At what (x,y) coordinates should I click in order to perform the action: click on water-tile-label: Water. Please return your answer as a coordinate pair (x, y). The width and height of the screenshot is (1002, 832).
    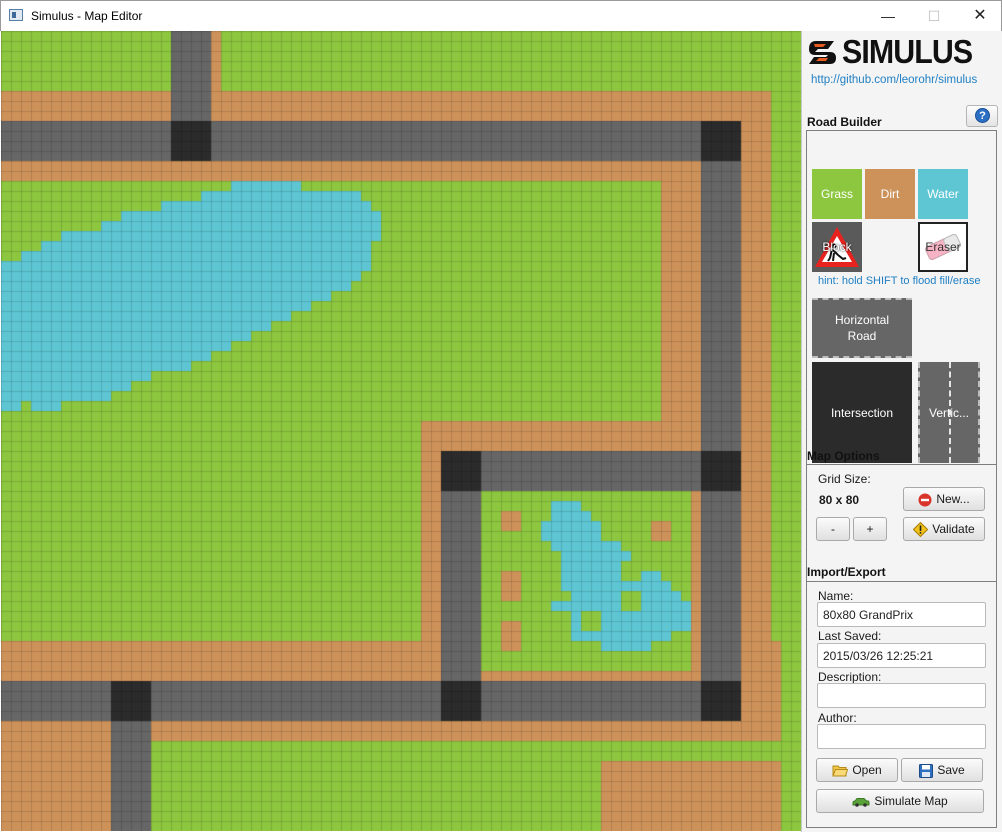
    Looking at the image, I should click on (943, 194).